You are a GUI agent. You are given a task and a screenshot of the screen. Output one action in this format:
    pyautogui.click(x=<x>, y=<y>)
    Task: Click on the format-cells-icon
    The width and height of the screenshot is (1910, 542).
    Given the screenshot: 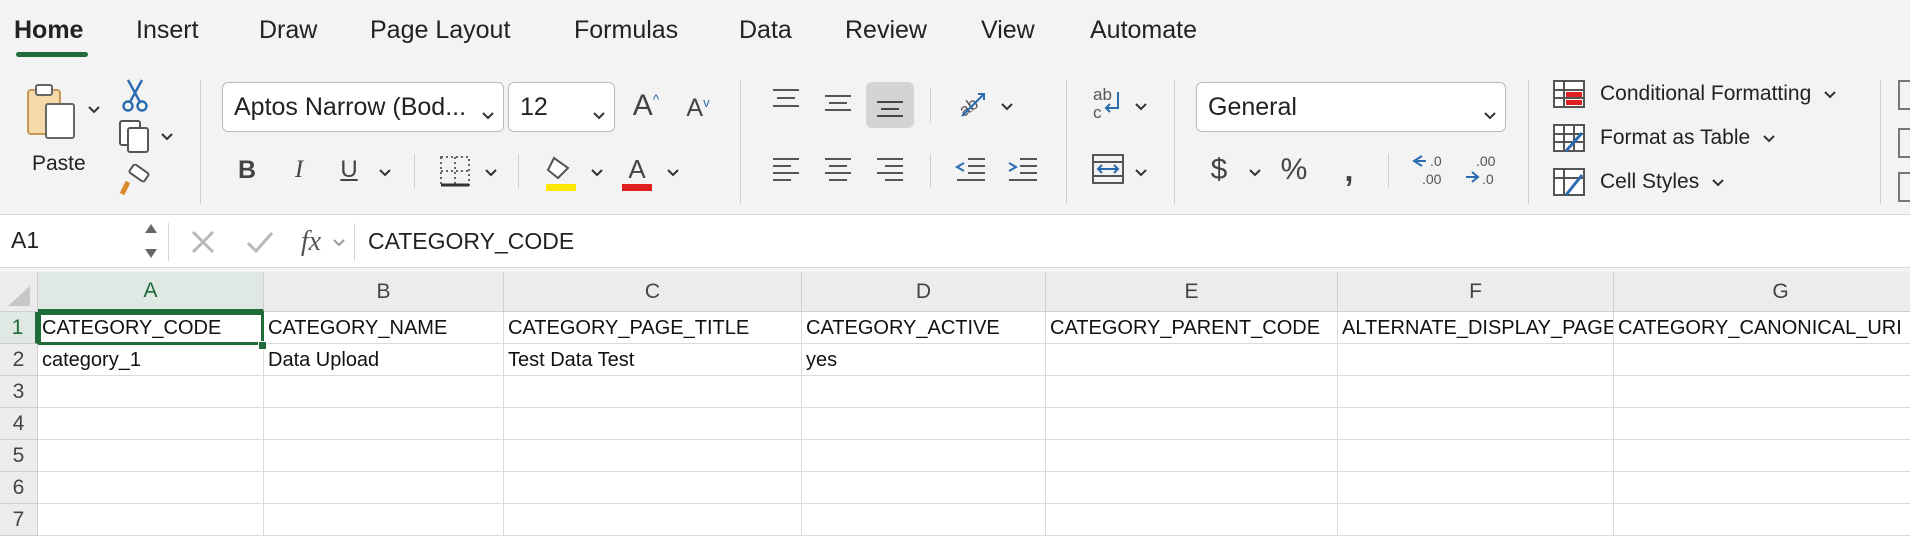 What is the action you would take?
    pyautogui.click(x=1904, y=187)
    